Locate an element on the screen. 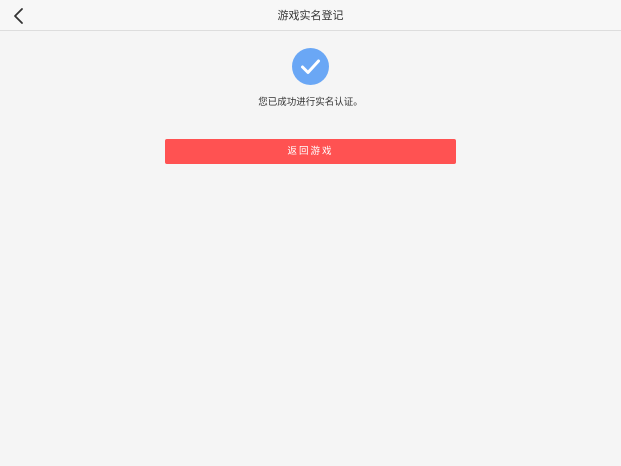 The image size is (621, 466). nav-bar: 游戏实名登记 is located at coordinates (310, 15).